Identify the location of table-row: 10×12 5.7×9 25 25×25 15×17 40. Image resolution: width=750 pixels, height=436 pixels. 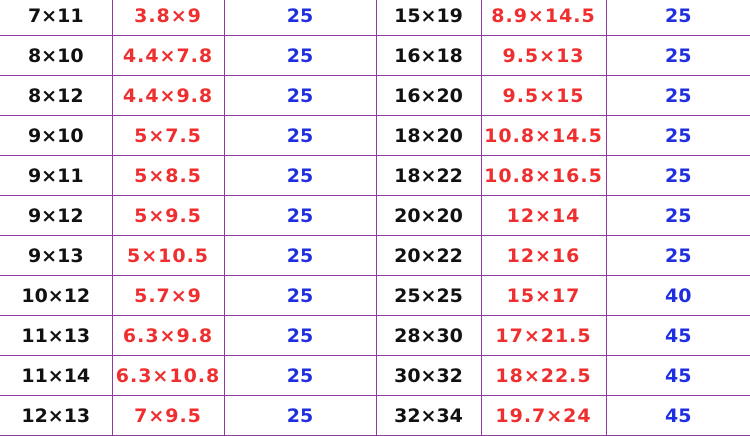
(375, 295).